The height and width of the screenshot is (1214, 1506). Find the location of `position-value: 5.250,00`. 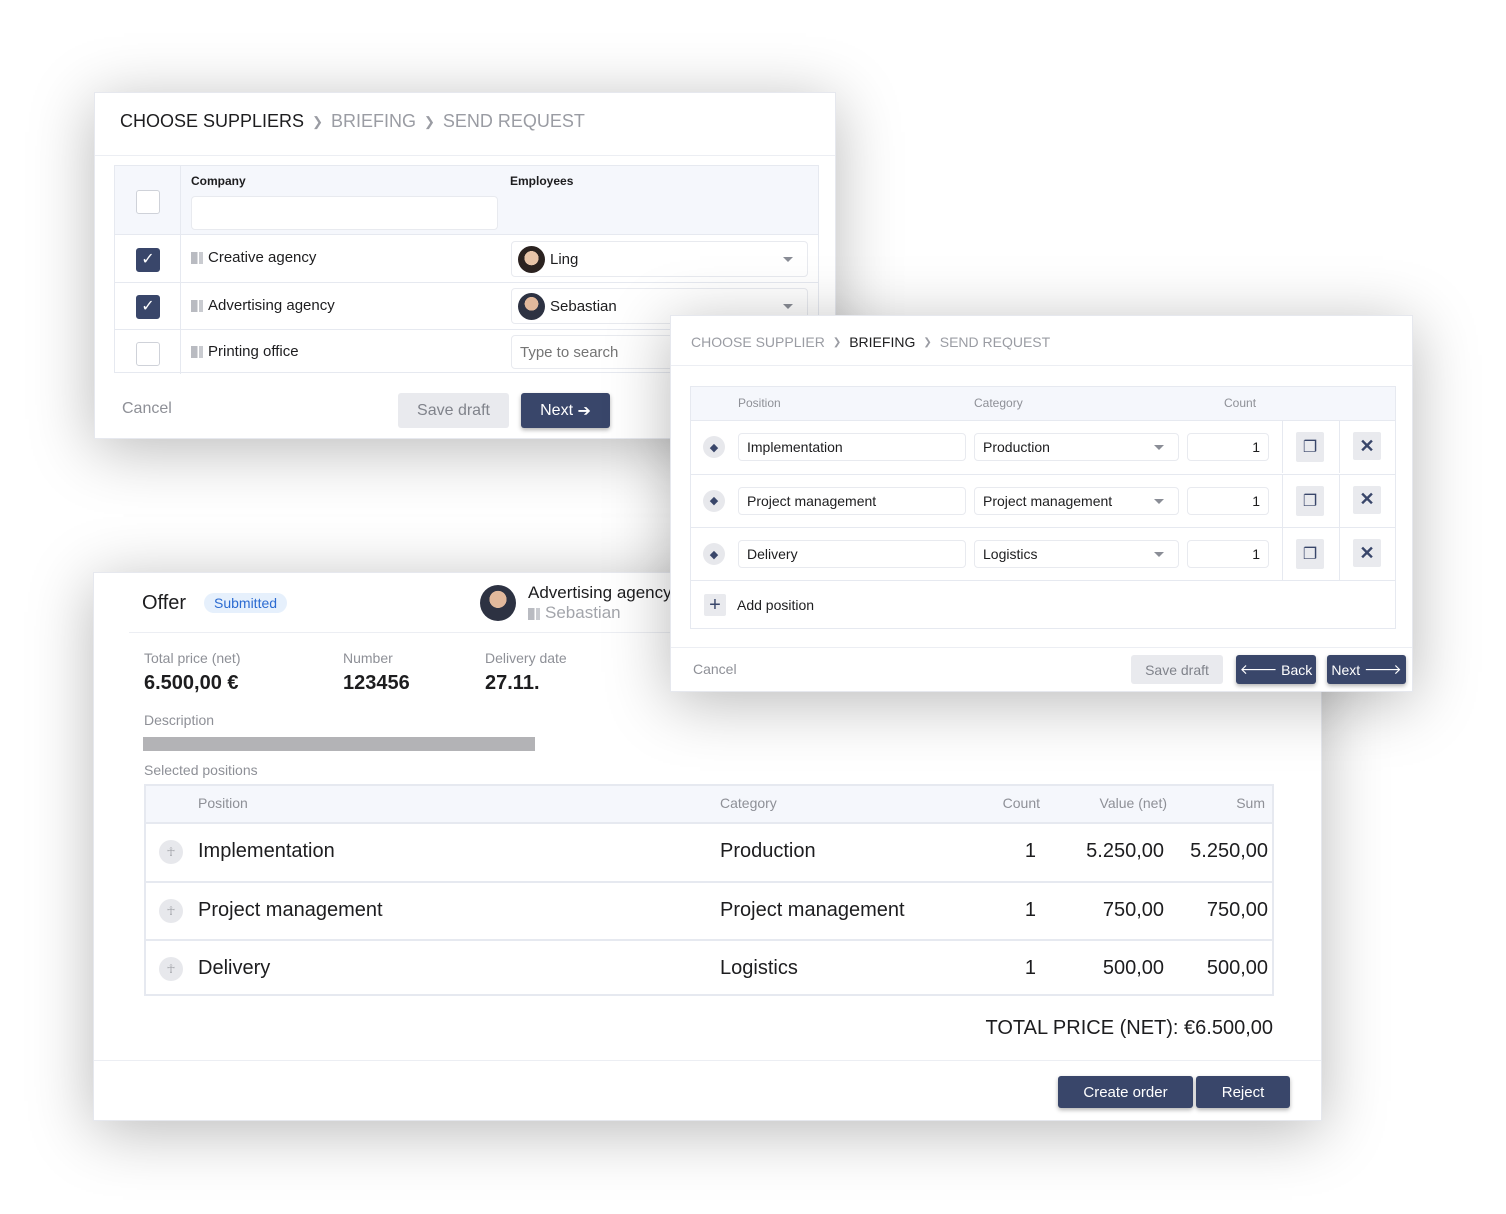

position-value: 5.250,00 is located at coordinates (1125, 851).